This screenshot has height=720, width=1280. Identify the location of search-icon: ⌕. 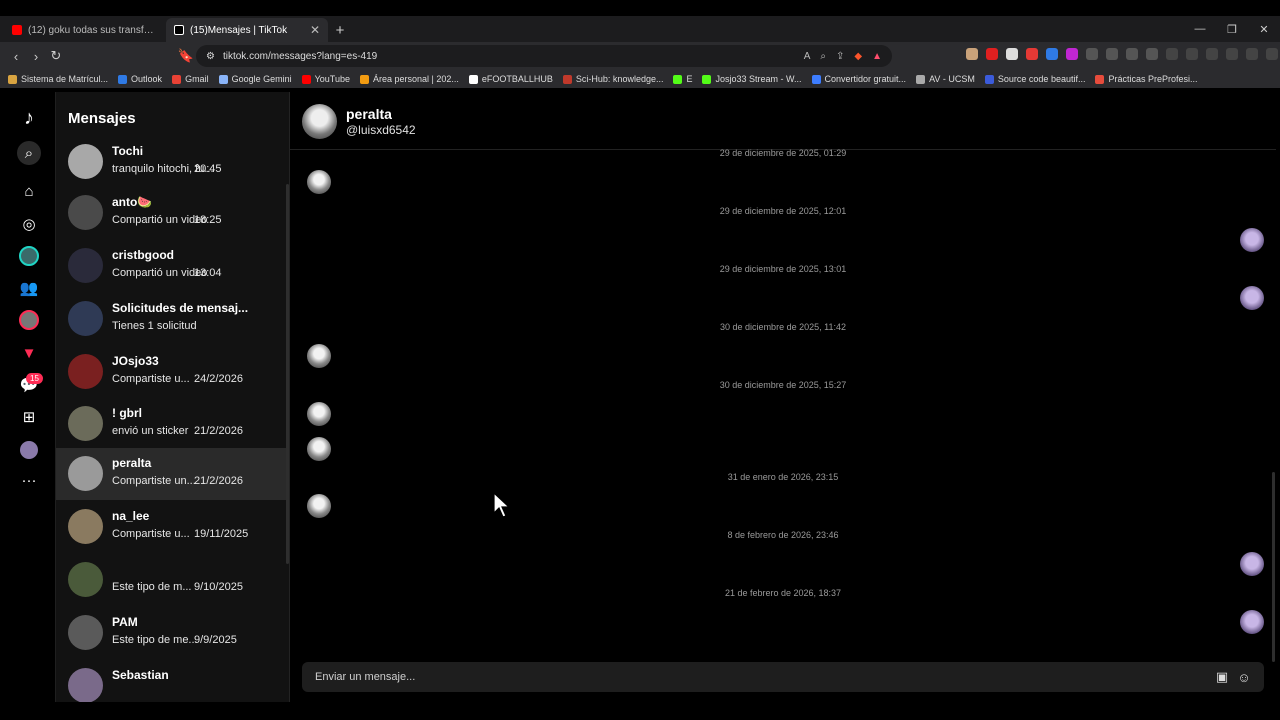
(29, 153).